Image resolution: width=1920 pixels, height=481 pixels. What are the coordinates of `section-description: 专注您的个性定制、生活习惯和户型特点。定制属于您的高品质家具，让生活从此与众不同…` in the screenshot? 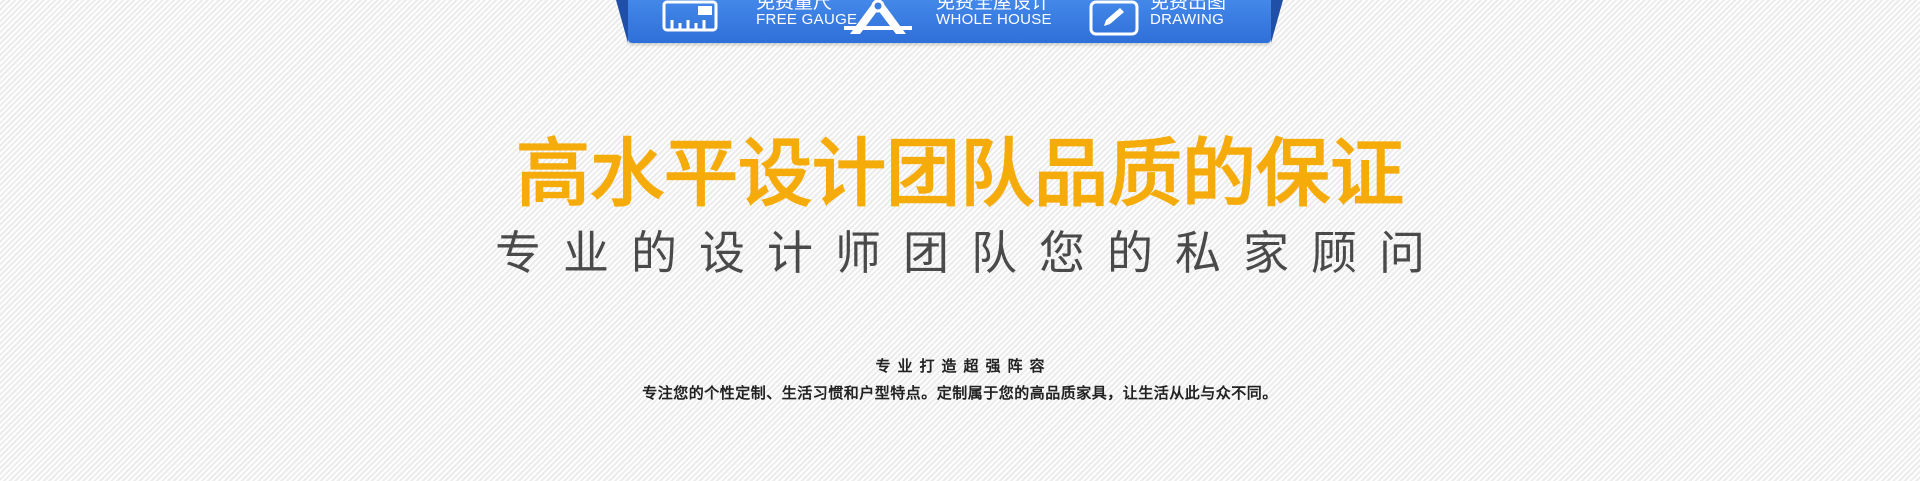 It's located at (960, 393).